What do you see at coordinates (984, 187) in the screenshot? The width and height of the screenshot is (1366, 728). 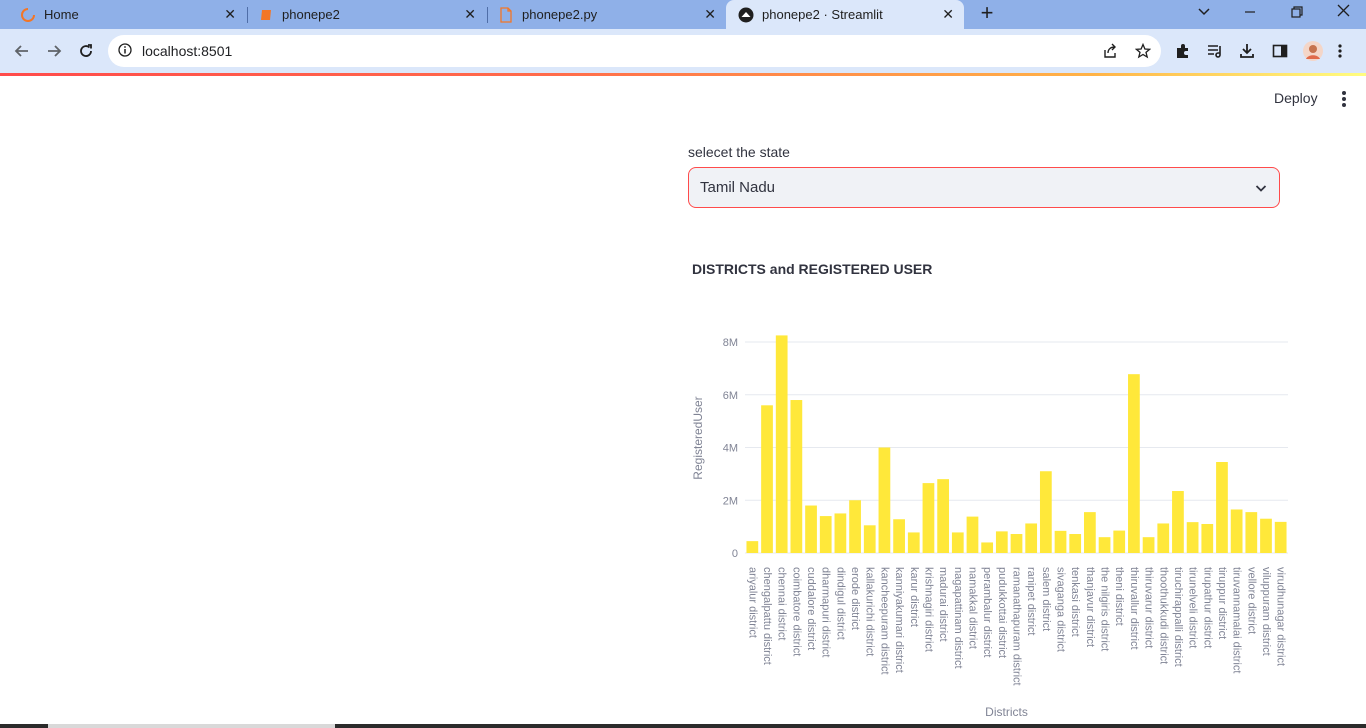 I see `state-select: Tamil Nadu` at bounding box center [984, 187].